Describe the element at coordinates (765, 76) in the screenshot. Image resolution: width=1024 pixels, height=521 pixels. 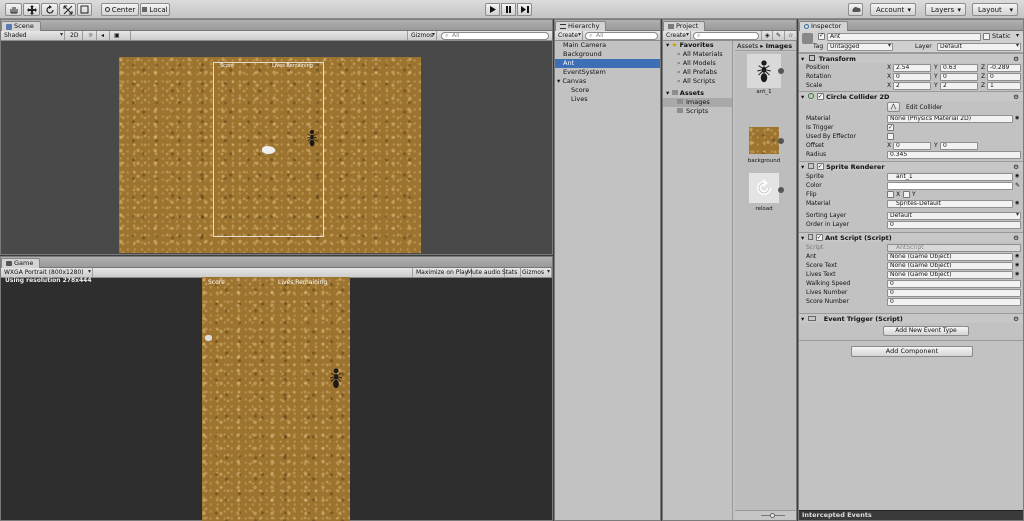
I see `asset-ant-1: ant_1` at that location.